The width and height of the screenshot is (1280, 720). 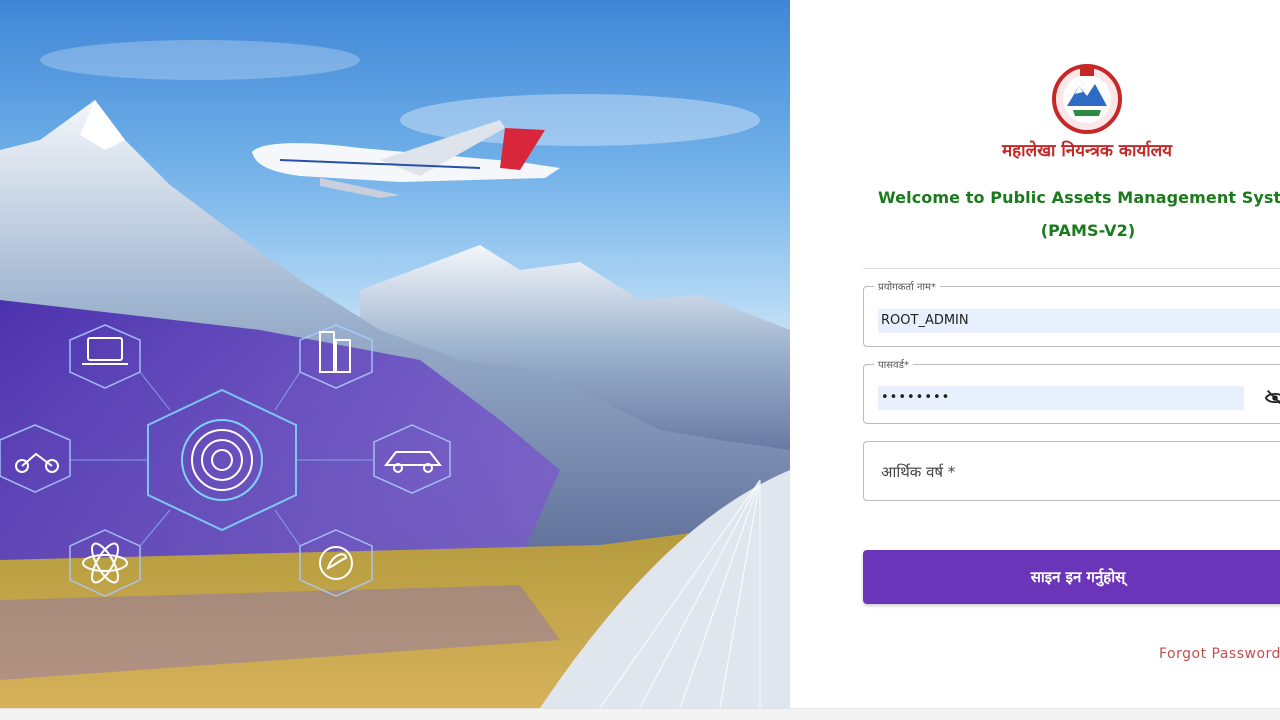 What do you see at coordinates (1088, 230) in the screenshot?
I see `system-version: (PAMS-V2)` at bounding box center [1088, 230].